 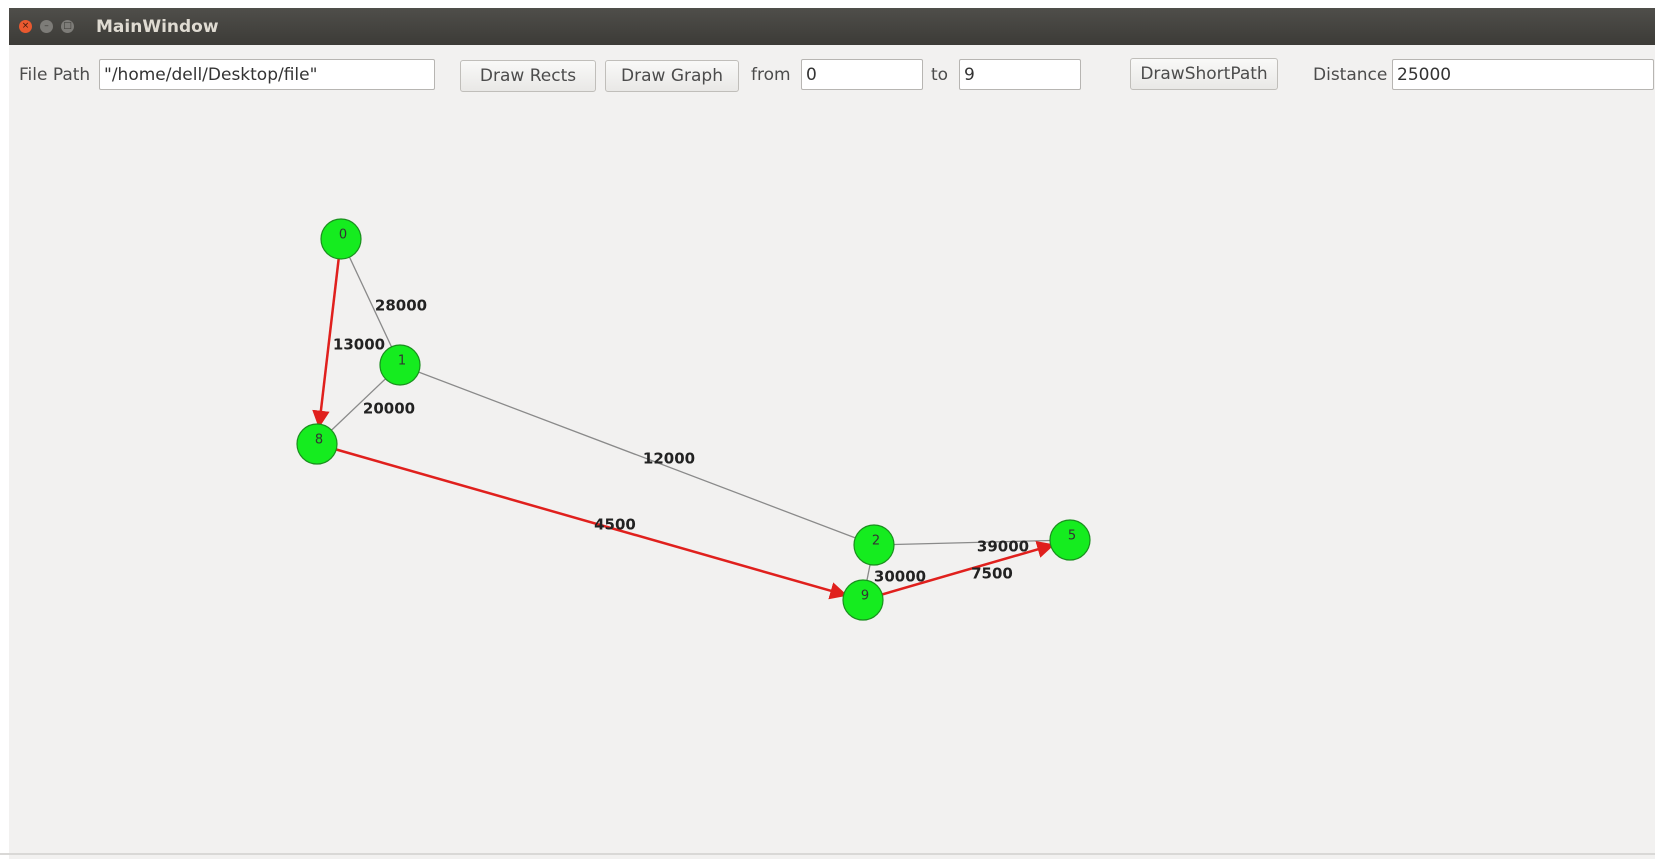 I want to click on graph-node-label: 0, so click(x=343, y=235).